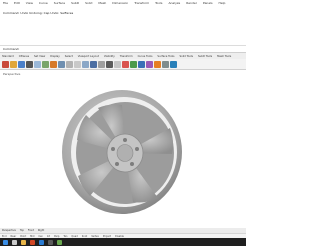 The height and width of the screenshot is (246, 320). What do you see at coordinates (55, 56) in the screenshot?
I see `tab-display: Display` at bounding box center [55, 56].